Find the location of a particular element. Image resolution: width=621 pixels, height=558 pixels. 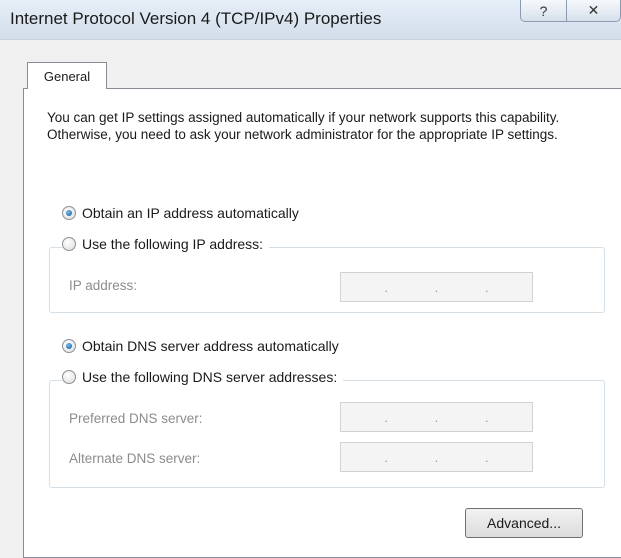

alternate-dns-label: Alternate DNS server: is located at coordinates (135, 458).